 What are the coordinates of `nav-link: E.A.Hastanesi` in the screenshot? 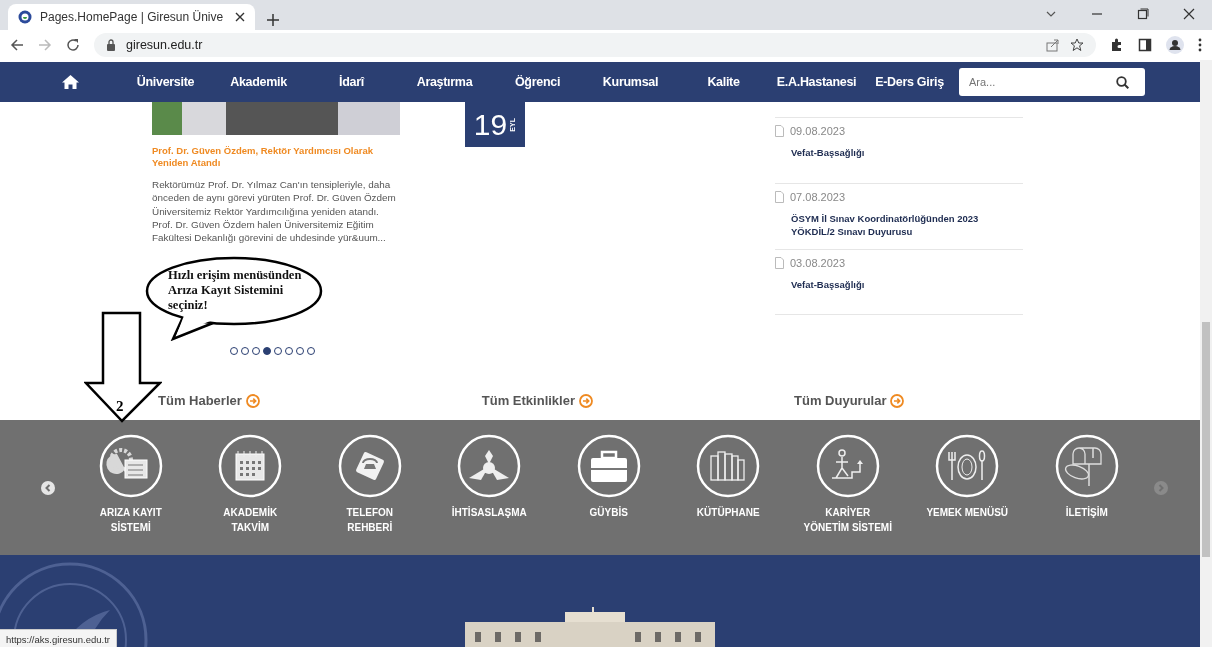 It's located at (816, 82).